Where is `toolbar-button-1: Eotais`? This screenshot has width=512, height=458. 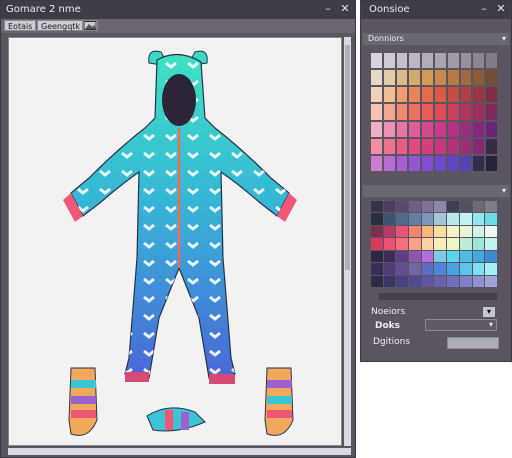
toolbar-button-1: Eotais is located at coordinates (20, 25).